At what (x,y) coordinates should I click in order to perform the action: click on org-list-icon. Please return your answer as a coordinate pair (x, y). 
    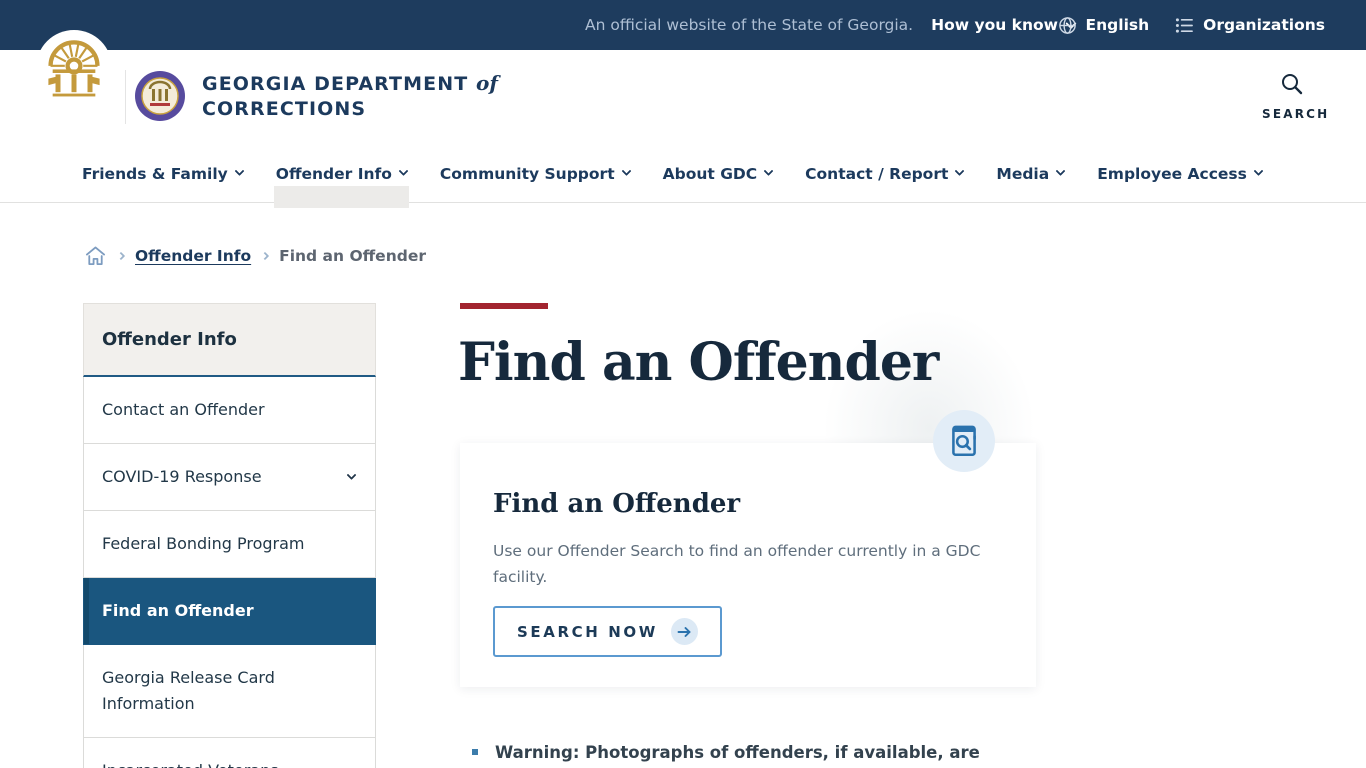
    Looking at the image, I should click on (1185, 25).